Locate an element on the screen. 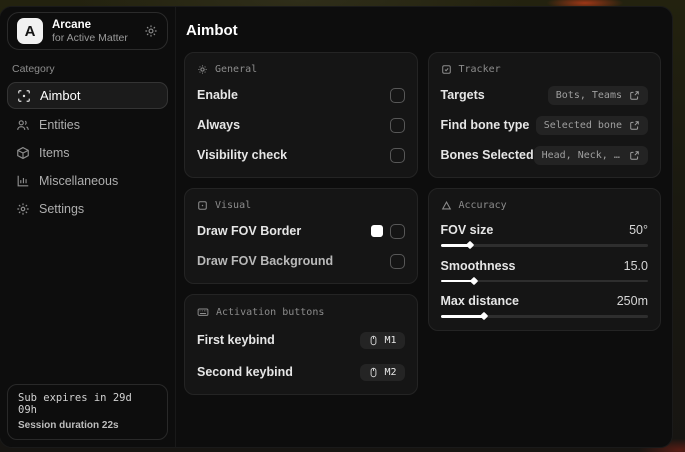 This screenshot has height=452, width=685. sun-icon is located at coordinates (202, 69).